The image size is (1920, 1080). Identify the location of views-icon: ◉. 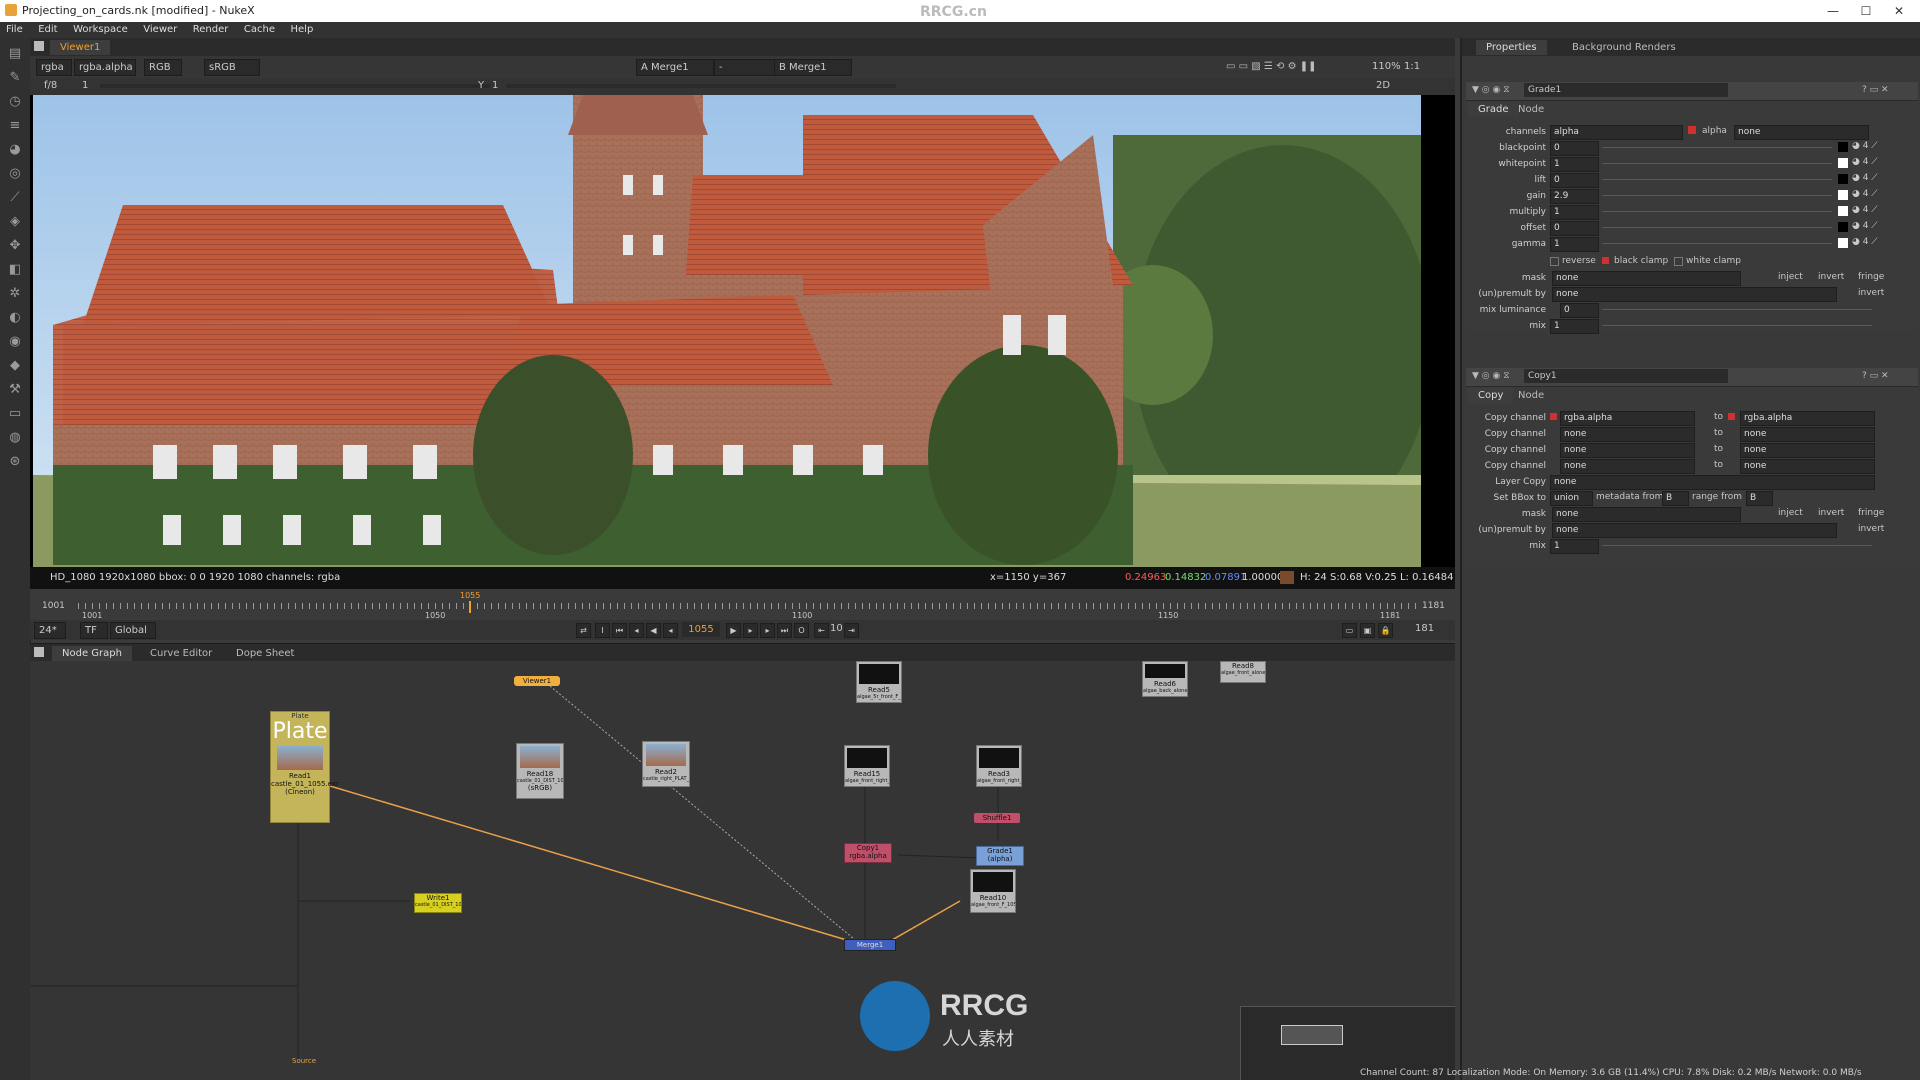
(15, 342).